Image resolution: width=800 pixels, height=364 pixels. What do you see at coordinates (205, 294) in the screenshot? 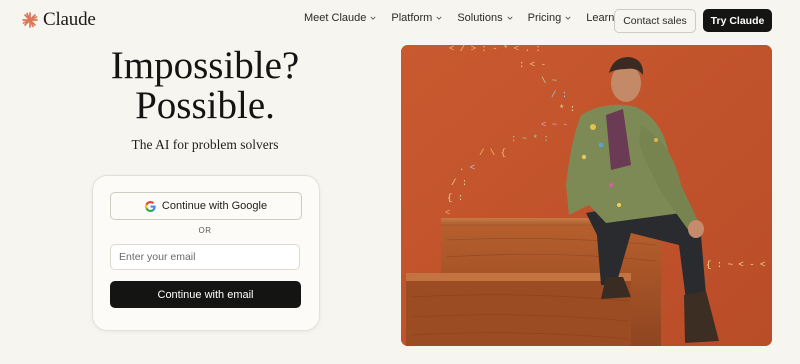
I see `continue-with-email-button: Continue with email` at bounding box center [205, 294].